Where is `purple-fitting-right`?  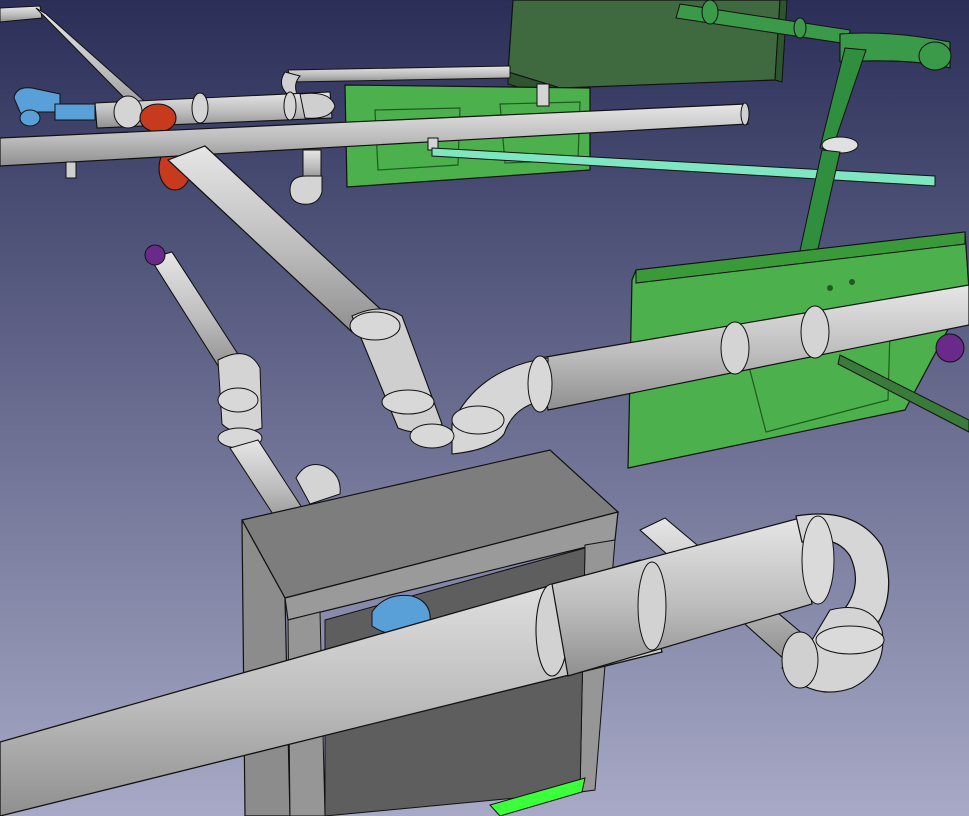
purple-fitting-right is located at coordinates (950, 348).